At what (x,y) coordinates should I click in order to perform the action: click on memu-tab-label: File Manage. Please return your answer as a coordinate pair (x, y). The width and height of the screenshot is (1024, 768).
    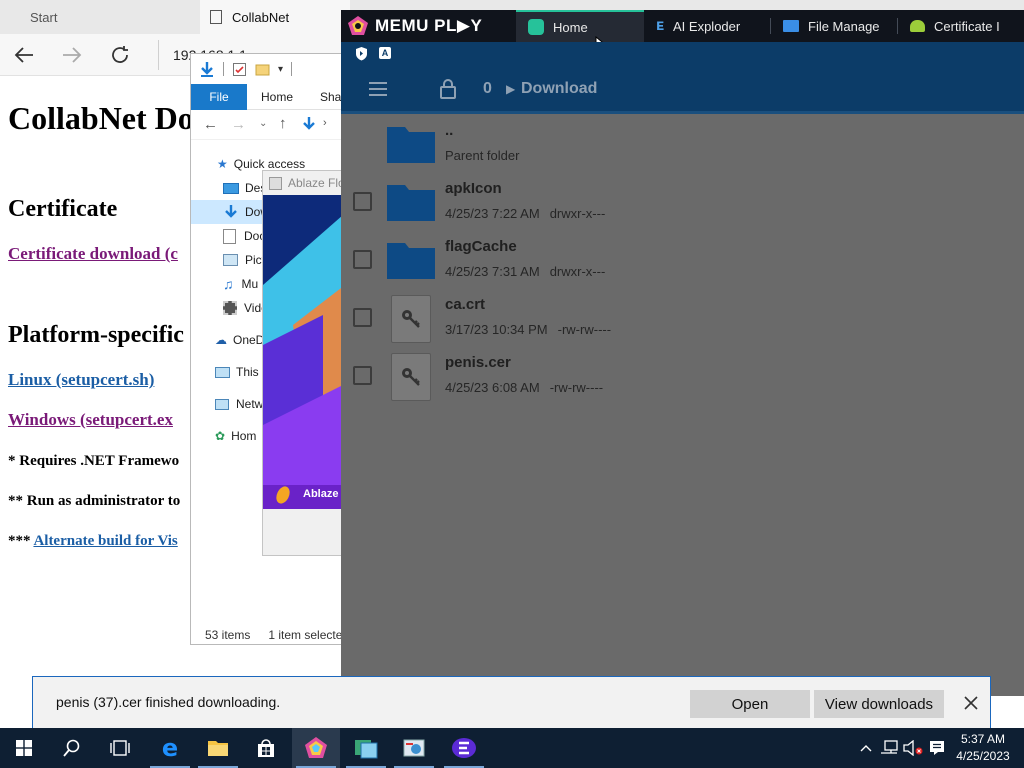
    Looking at the image, I should click on (844, 26).